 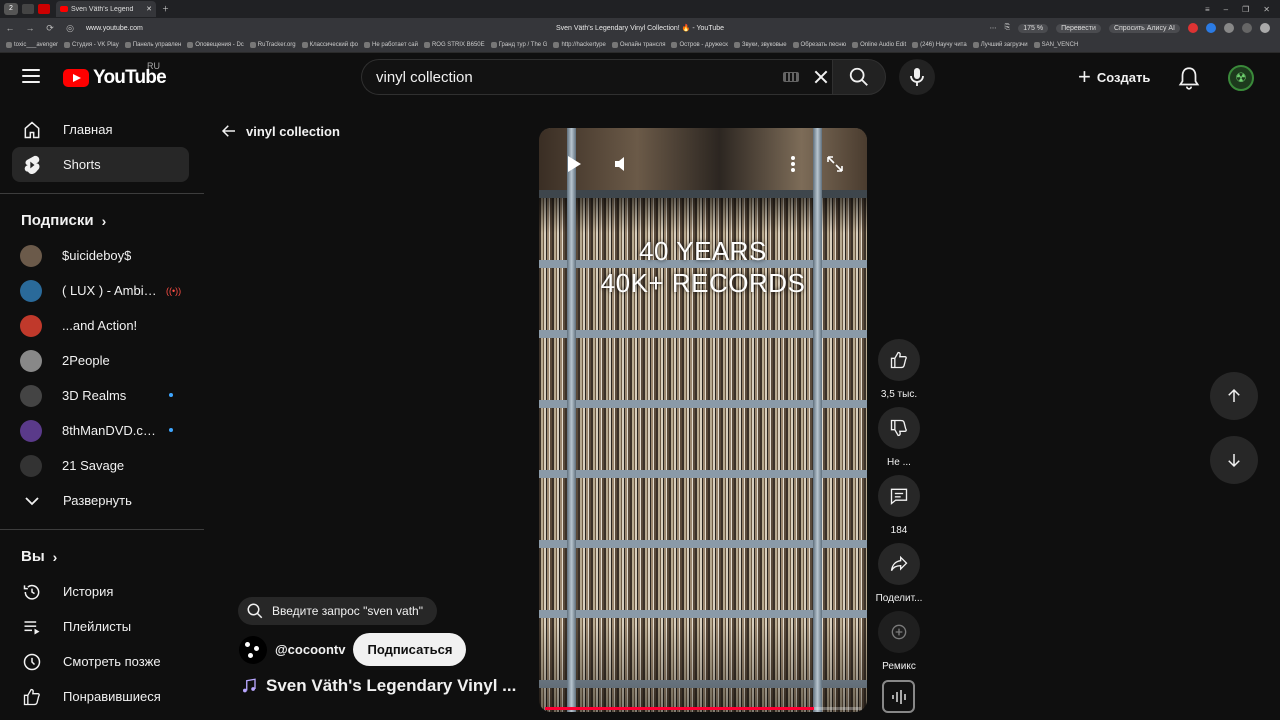 What do you see at coordinates (32, 130) in the screenshot?
I see `home-icon` at bounding box center [32, 130].